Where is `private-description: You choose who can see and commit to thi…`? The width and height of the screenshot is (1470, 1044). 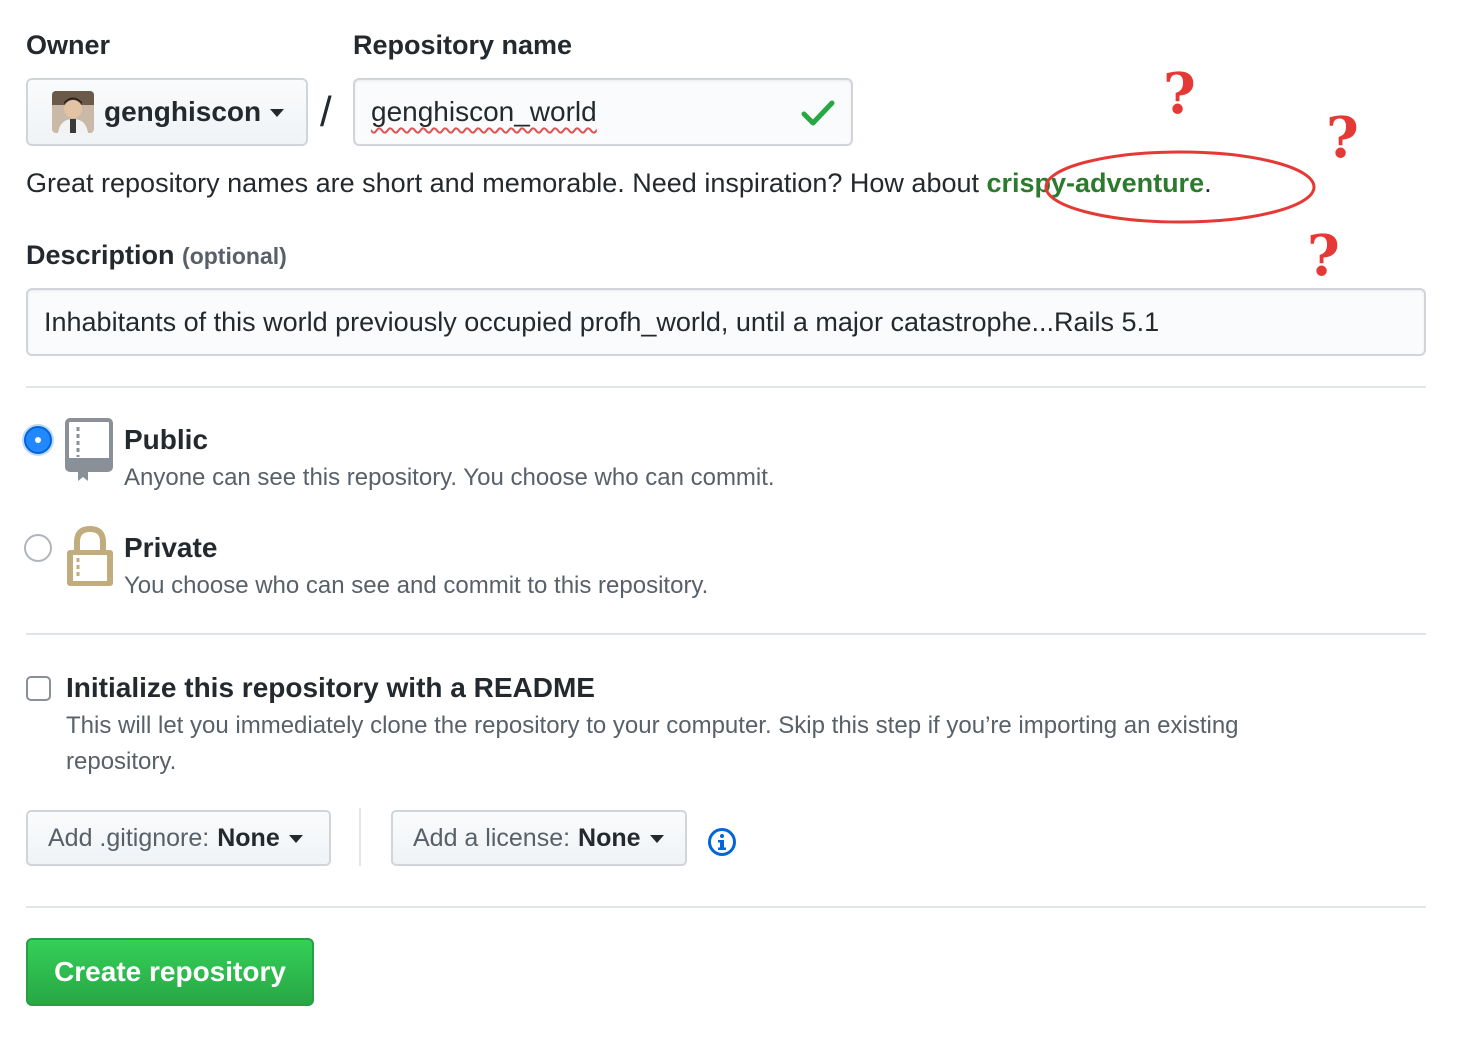 private-description: You choose who can see and commit to thi… is located at coordinates (416, 585).